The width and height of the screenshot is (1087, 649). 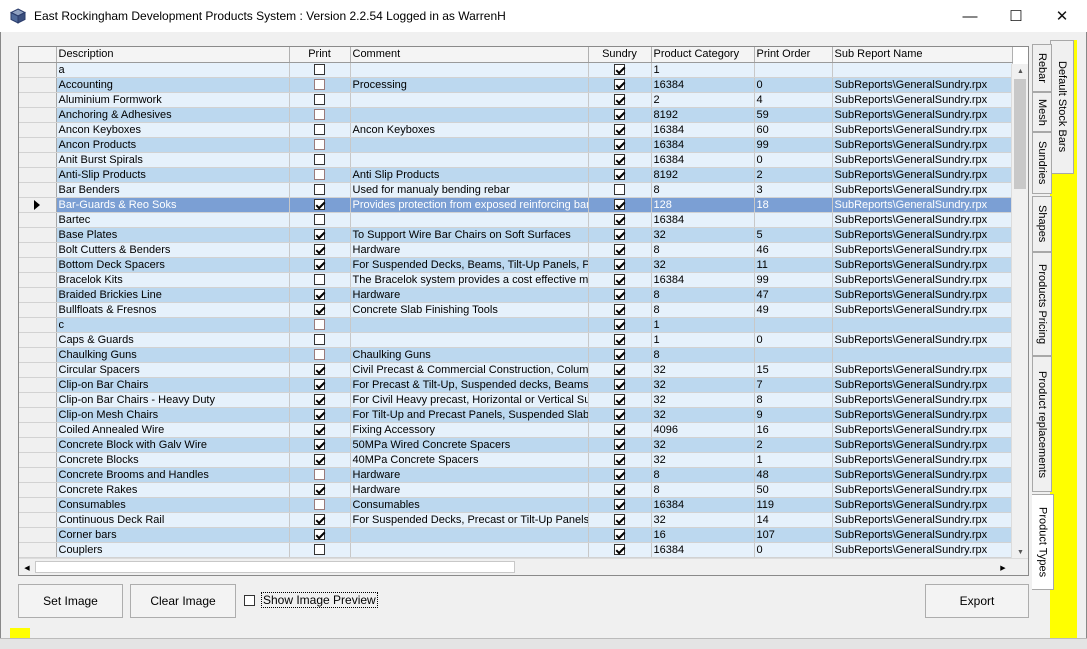 I want to click on col-header-print-order: Print Order, so click(x=793, y=55).